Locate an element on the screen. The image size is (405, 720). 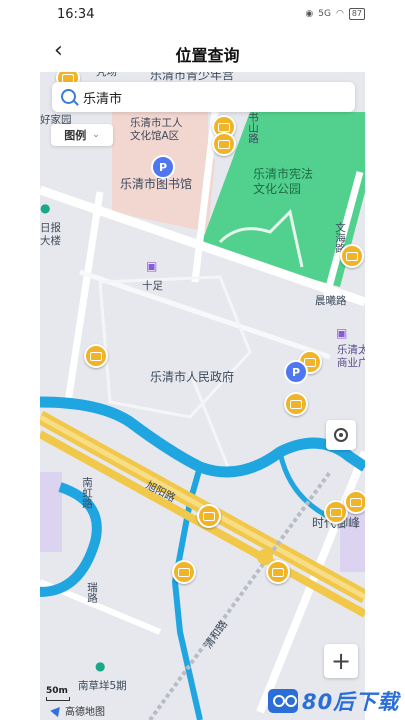
label-library: 乐清市图书馆 is located at coordinates (156, 184).